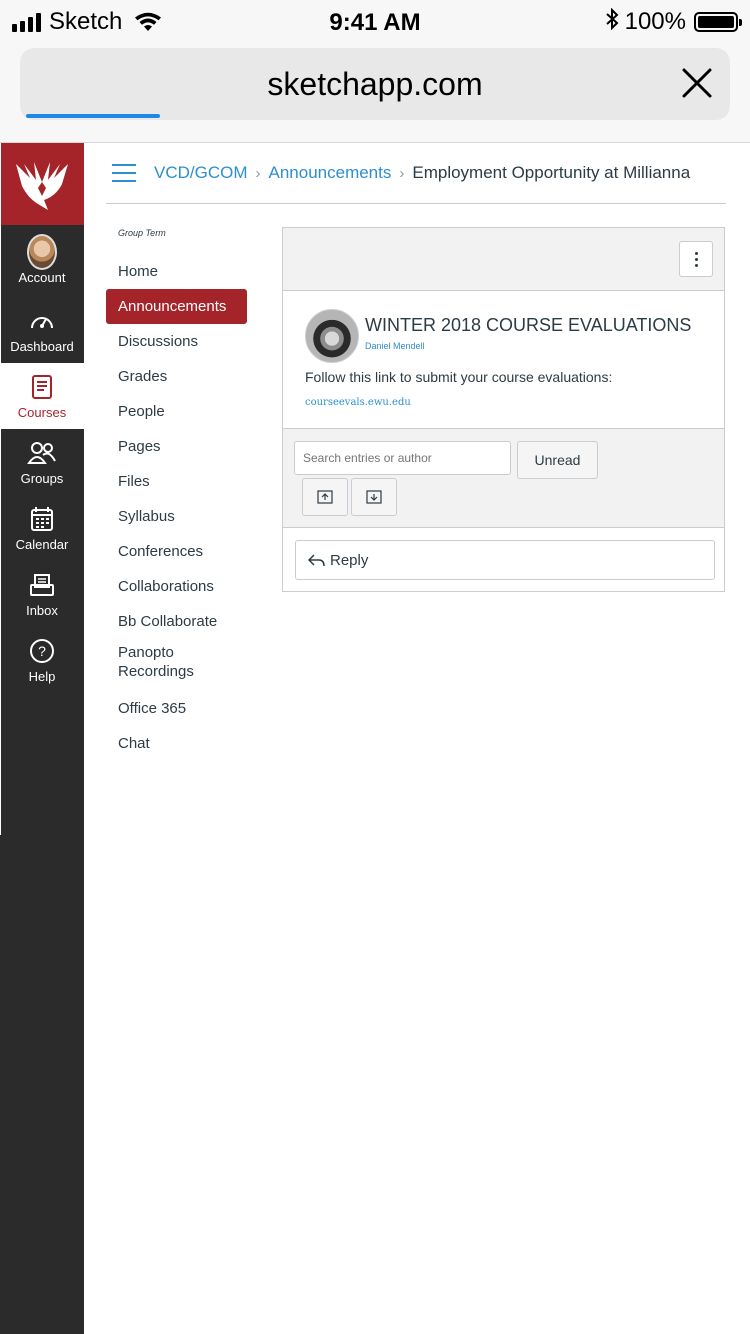 The image size is (750, 1334). Describe the element at coordinates (181, 621) in the screenshot. I see `course-nav-bb-collaborate: Bb Collaborate` at that location.